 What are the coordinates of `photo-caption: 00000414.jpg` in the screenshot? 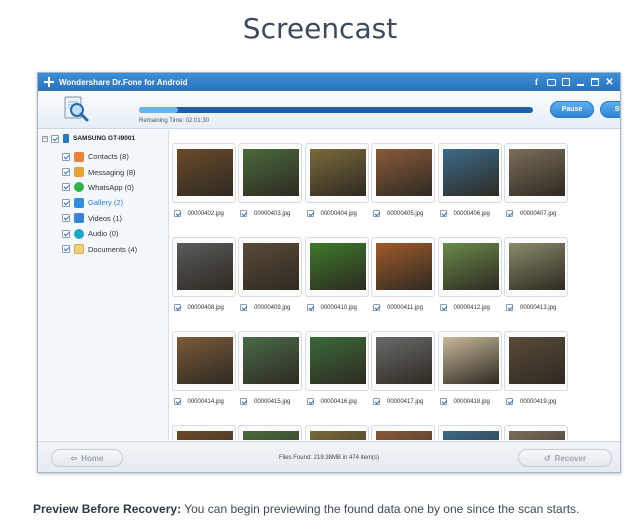 It's located at (198, 401).